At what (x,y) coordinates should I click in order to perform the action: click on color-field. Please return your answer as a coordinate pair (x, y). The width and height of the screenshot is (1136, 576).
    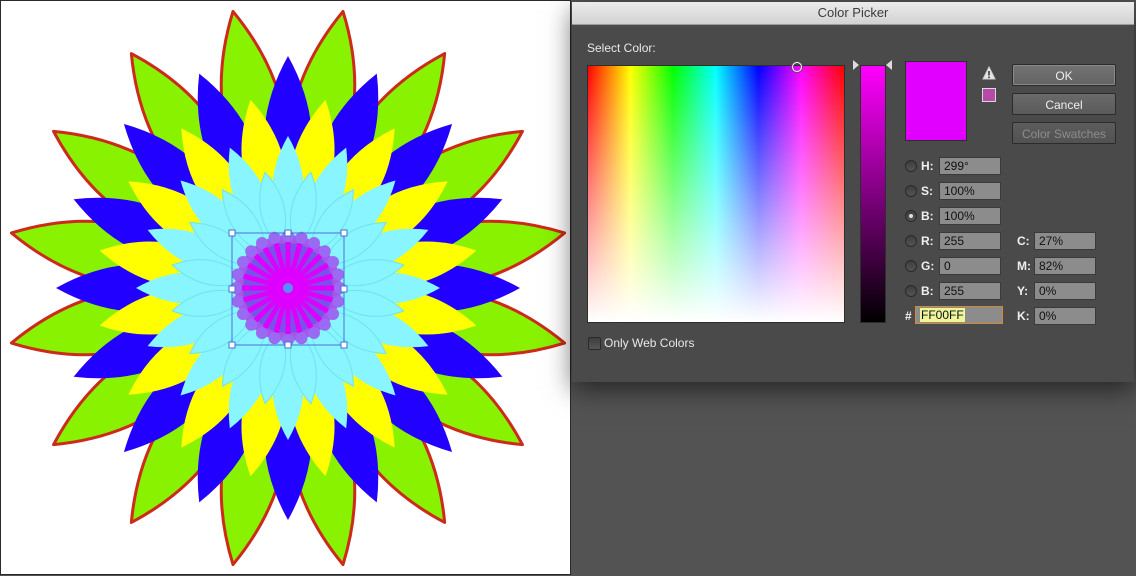
    Looking at the image, I should click on (716, 192).